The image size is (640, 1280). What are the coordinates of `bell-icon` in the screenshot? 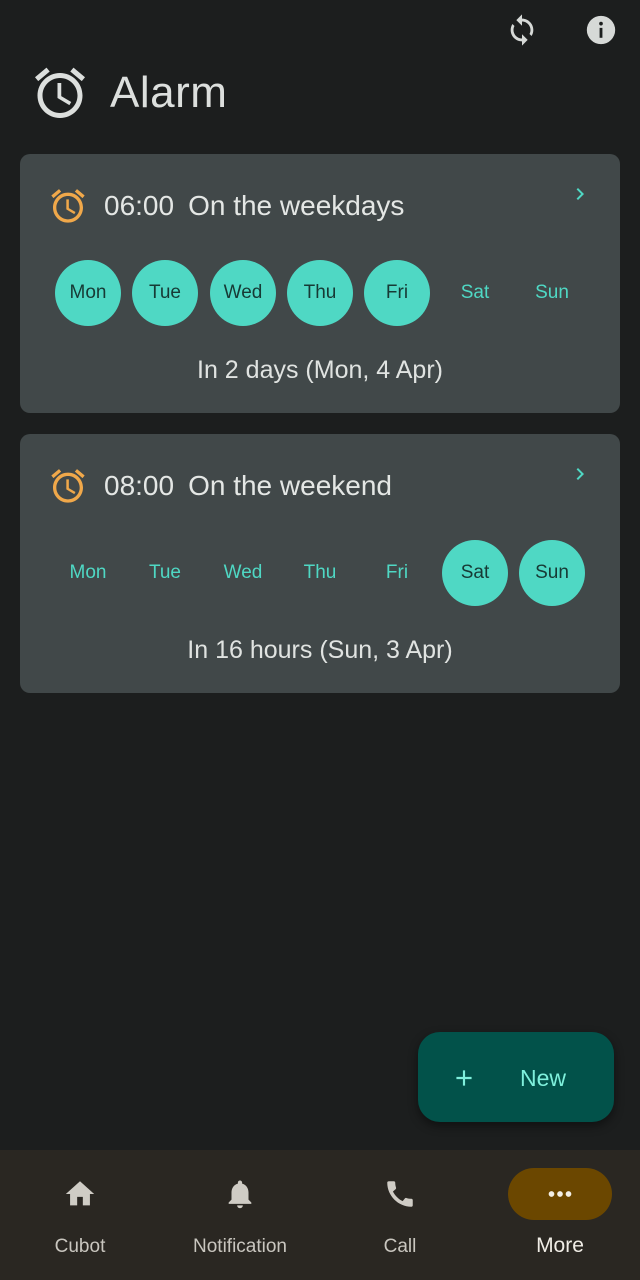 It's located at (240, 1194).